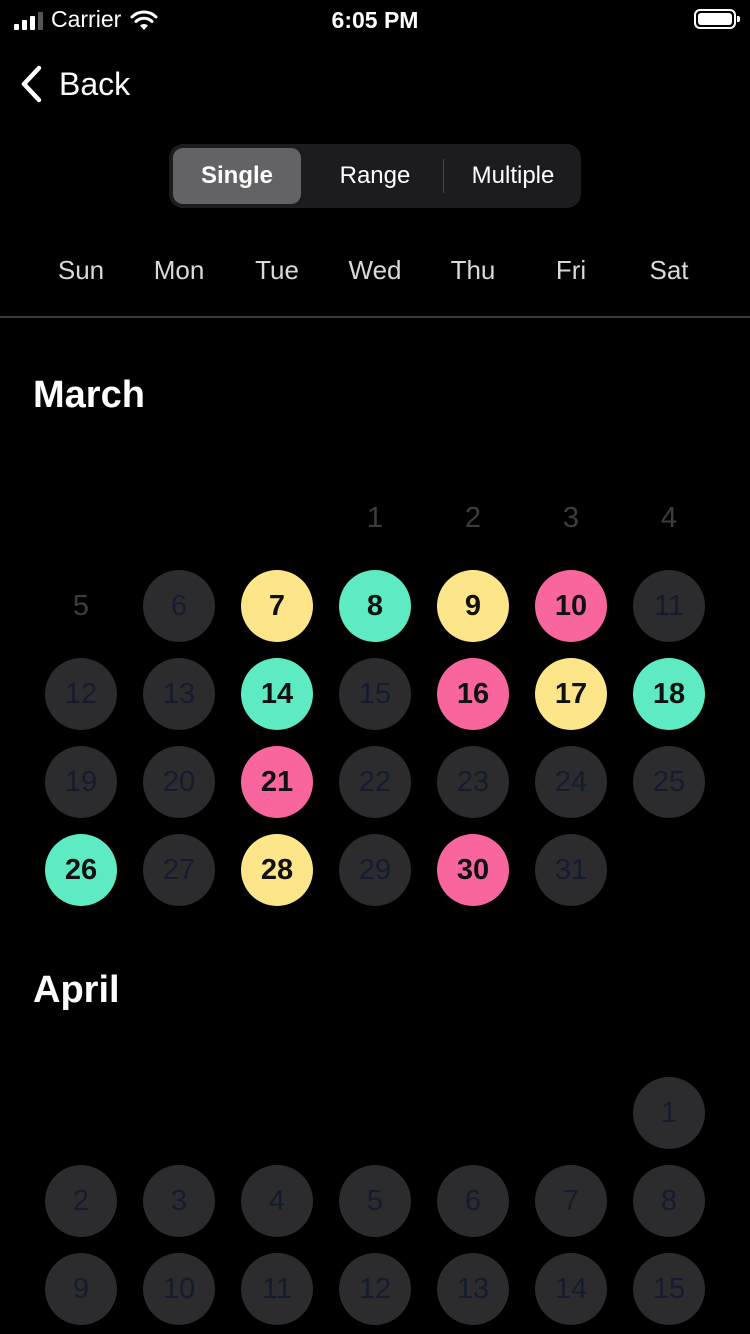 This screenshot has height=1334, width=750. What do you see at coordinates (375, 317) in the screenshot?
I see `header-divider` at bounding box center [375, 317].